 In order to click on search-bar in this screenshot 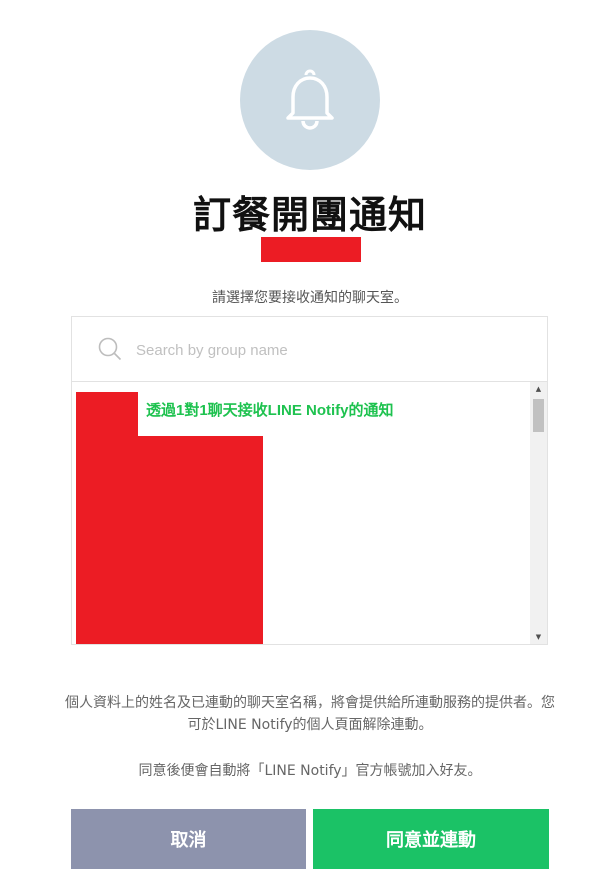, I will do `click(309, 349)`.